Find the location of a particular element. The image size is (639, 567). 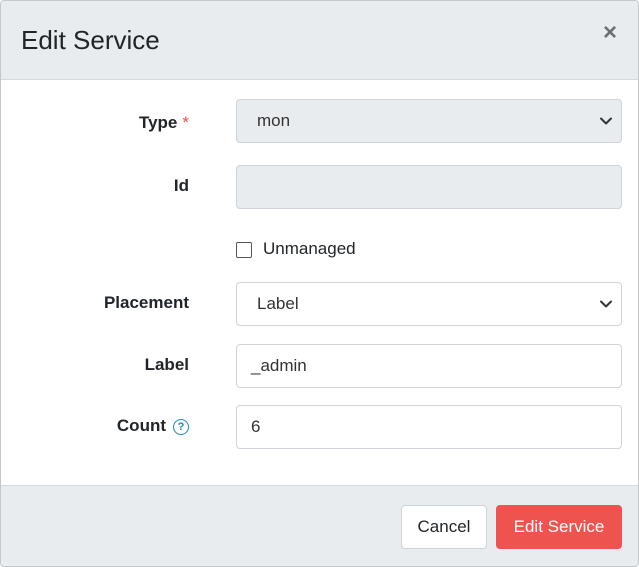

unmanaged-checkbox is located at coordinates (244, 250).